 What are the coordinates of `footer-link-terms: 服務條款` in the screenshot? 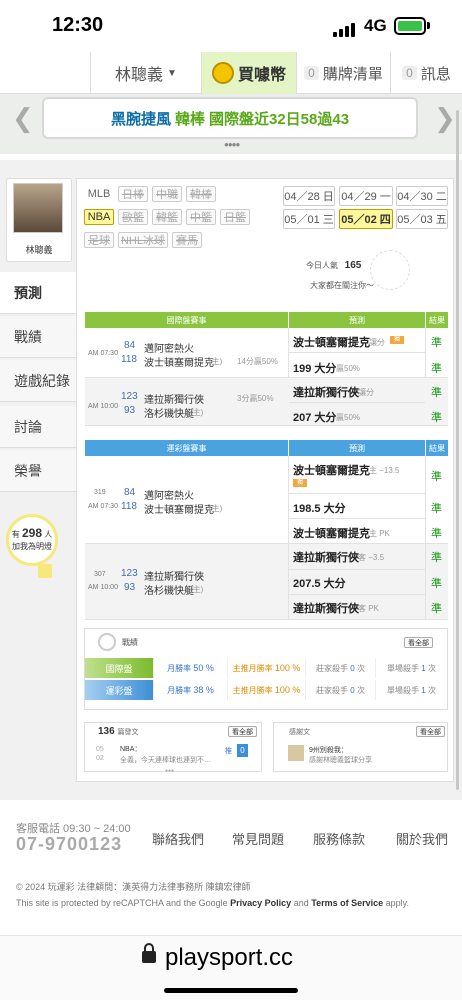 It's located at (339, 838).